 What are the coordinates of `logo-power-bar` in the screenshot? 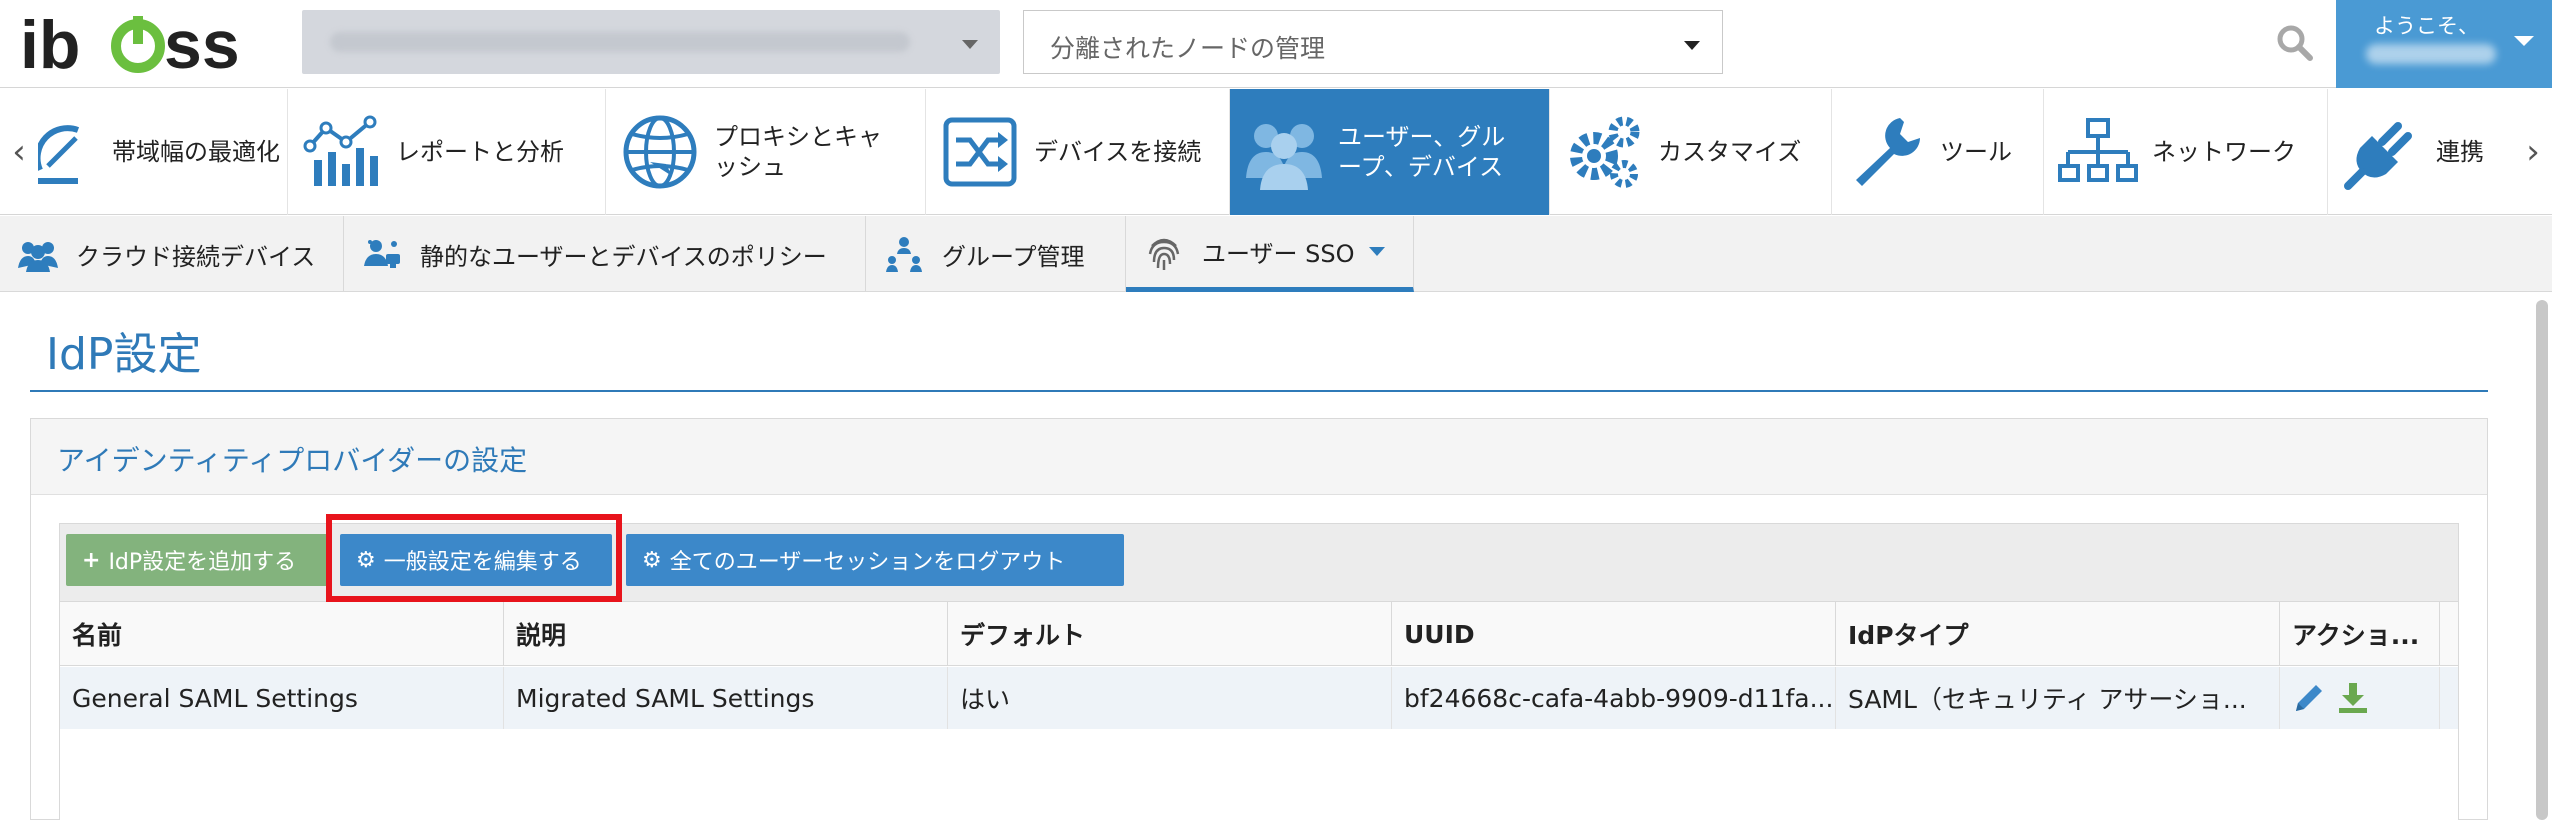 It's located at (138, 30).